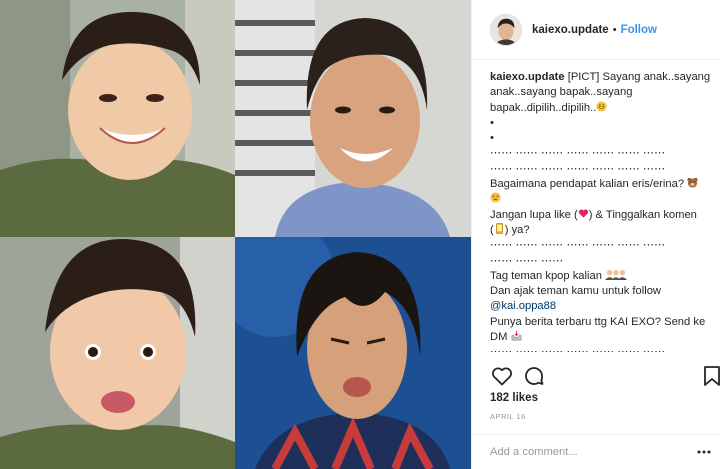 The height and width of the screenshot is (469, 720). What do you see at coordinates (499, 228) in the screenshot?
I see `phone-emoji-icon` at bounding box center [499, 228].